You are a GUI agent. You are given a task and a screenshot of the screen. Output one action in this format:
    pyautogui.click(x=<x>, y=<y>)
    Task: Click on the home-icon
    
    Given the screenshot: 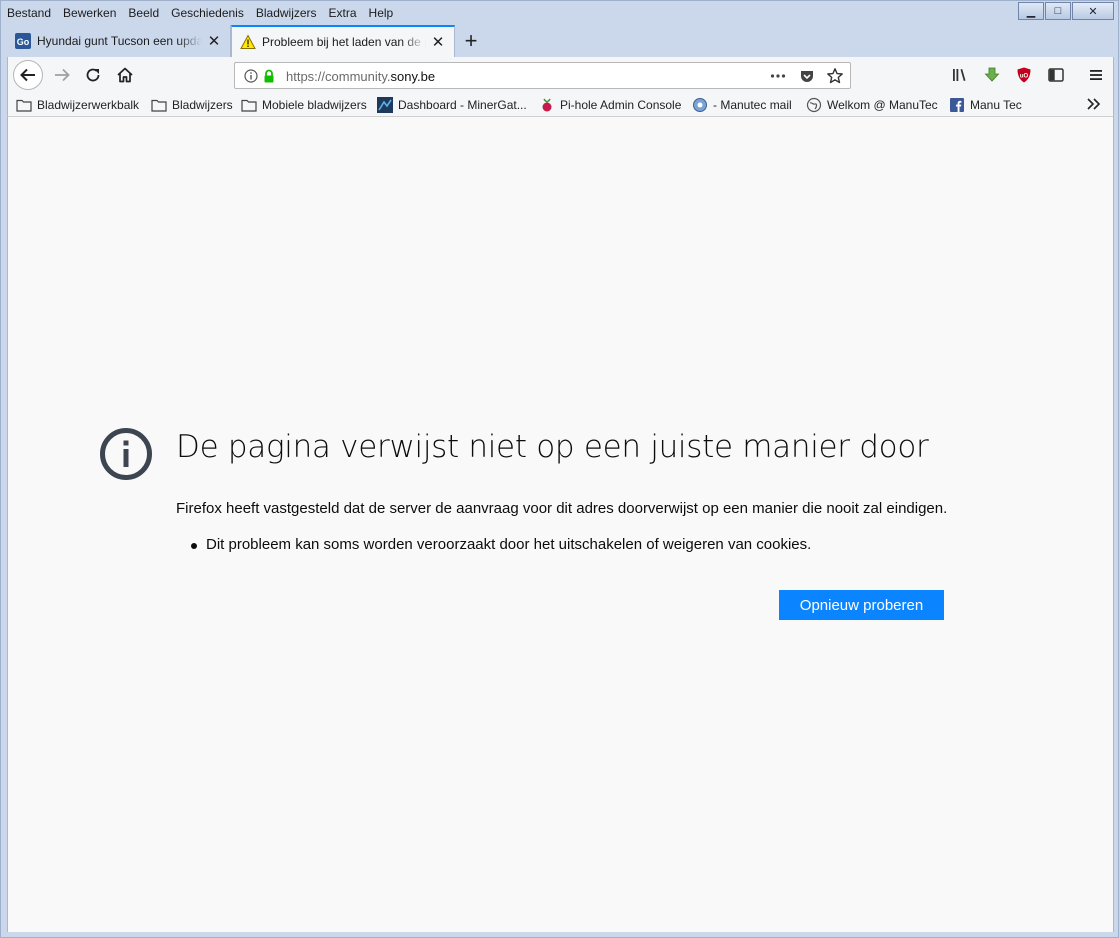 What is the action you would take?
    pyautogui.click(x=125, y=75)
    